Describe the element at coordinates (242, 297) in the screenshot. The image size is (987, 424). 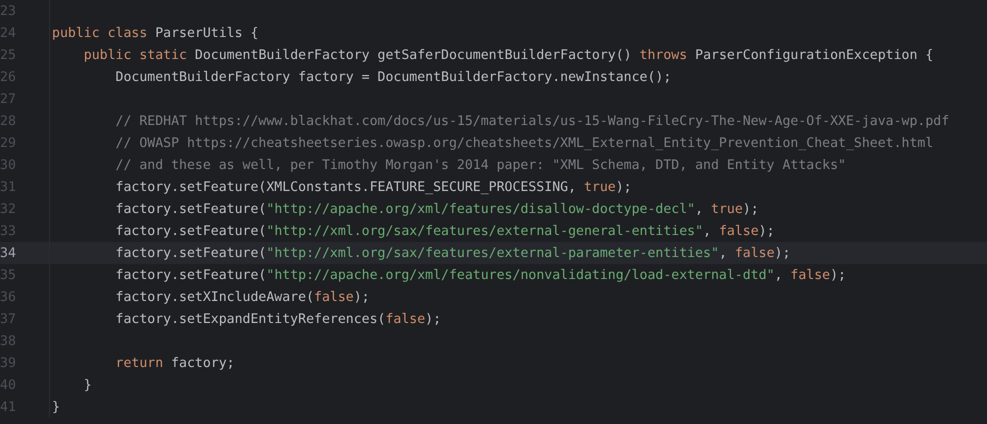
I see `code-line: factory.setXIncludeAware(false);` at that location.